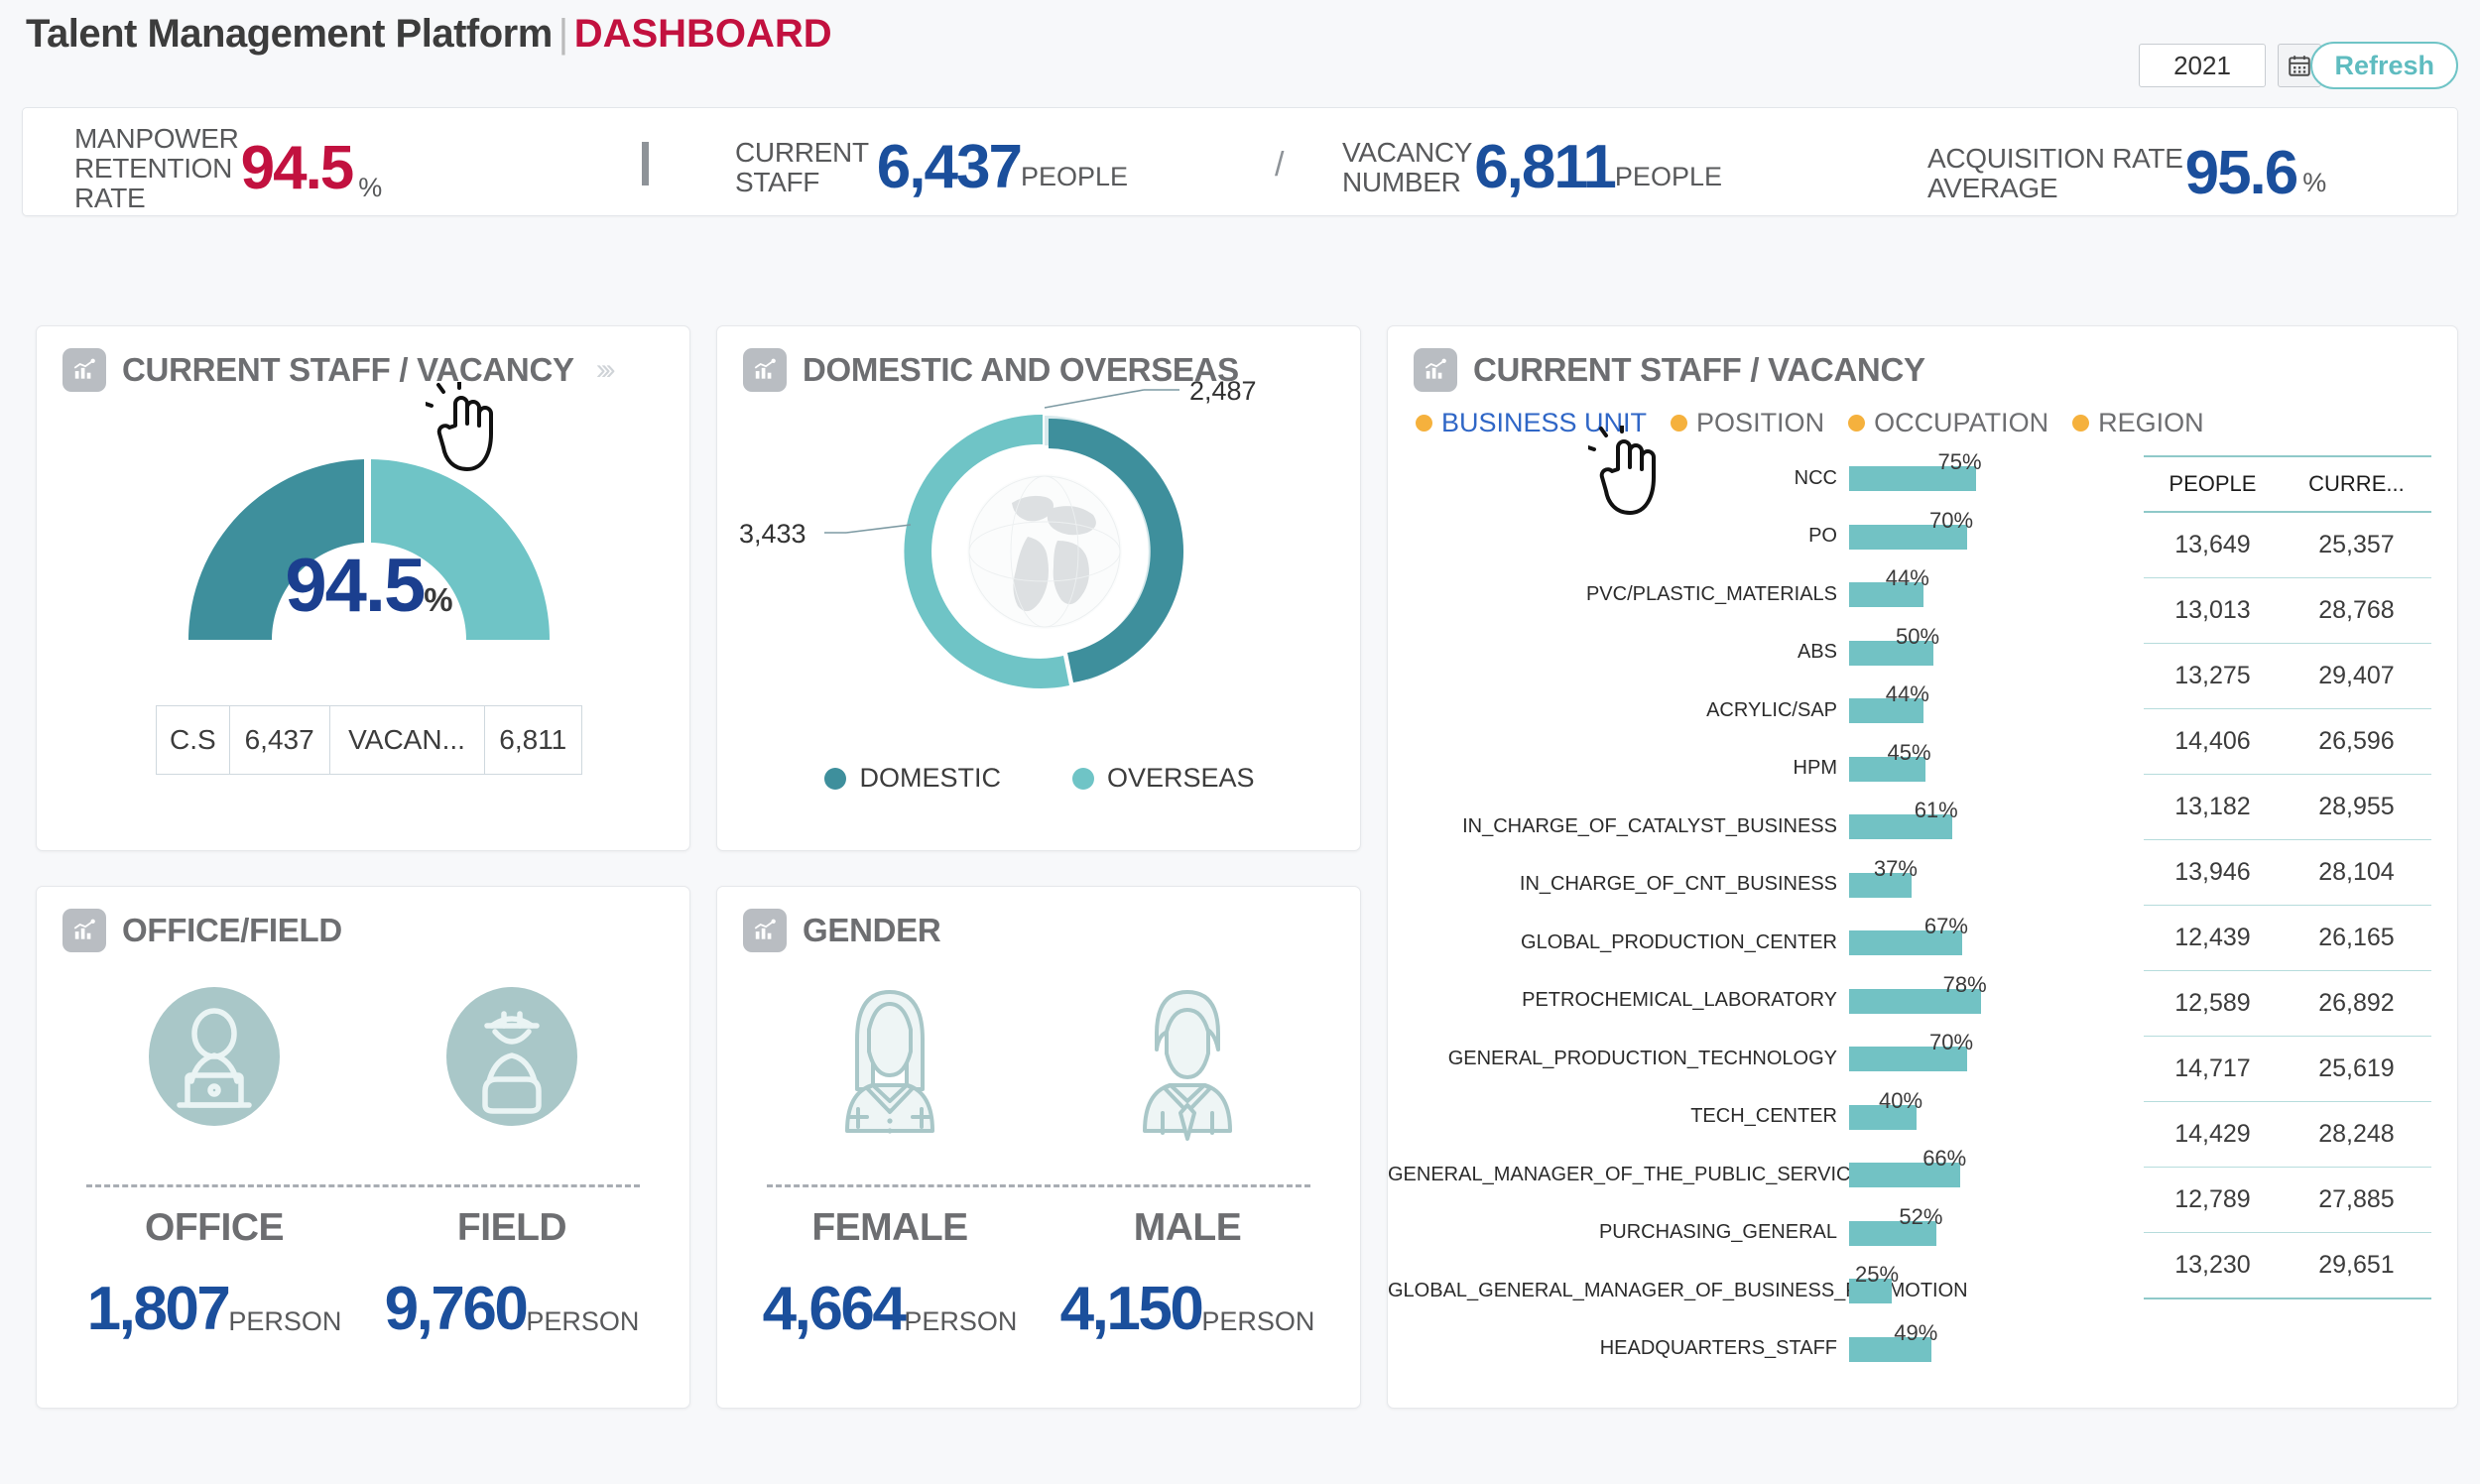  What do you see at coordinates (1735, 650) in the screenshot?
I see `bar-row: ABS 50%` at bounding box center [1735, 650].